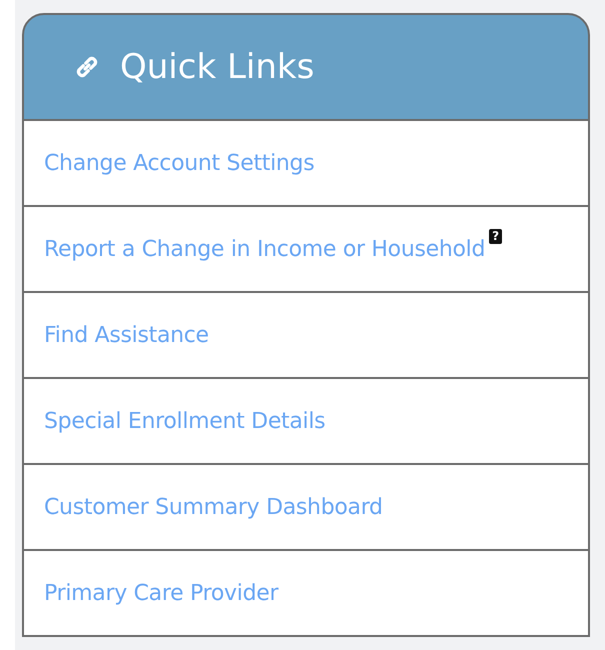  What do you see at coordinates (185, 421) in the screenshot?
I see `quick-link: Special Enrollment Details` at bounding box center [185, 421].